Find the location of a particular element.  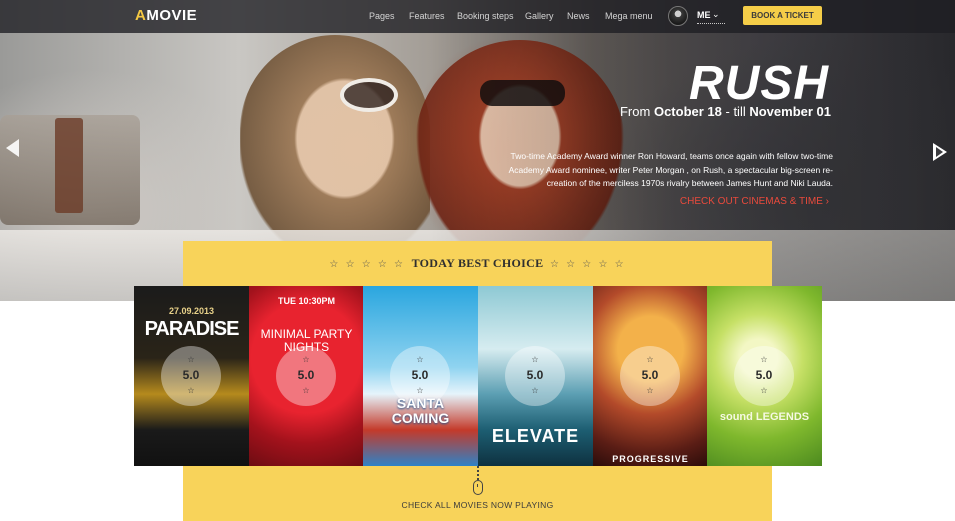

site-logo: AMOVIE is located at coordinates (166, 15).